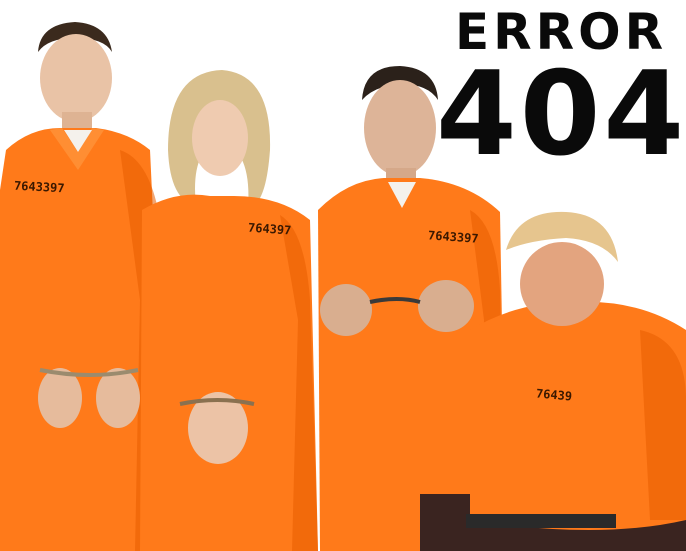 The width and height of the screenshot is (686, 551). Describe the element at coordinates (561, 114) in the screenshot. I see `error-code: 404` at that location.